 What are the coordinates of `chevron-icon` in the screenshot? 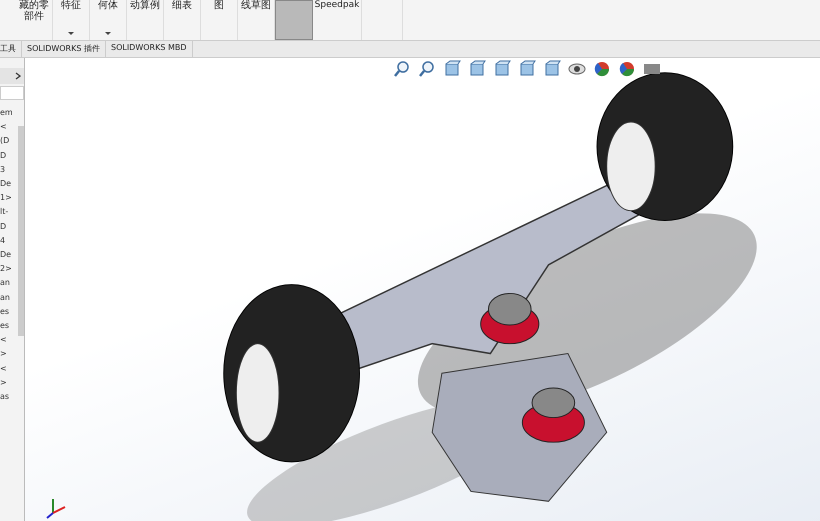 It's located at (18, 76).